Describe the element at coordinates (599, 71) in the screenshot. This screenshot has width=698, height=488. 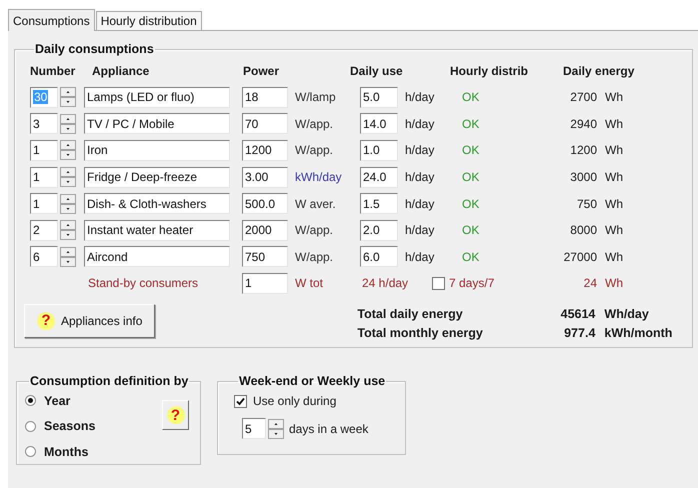
I see `column-header: Daily energy` at that location.